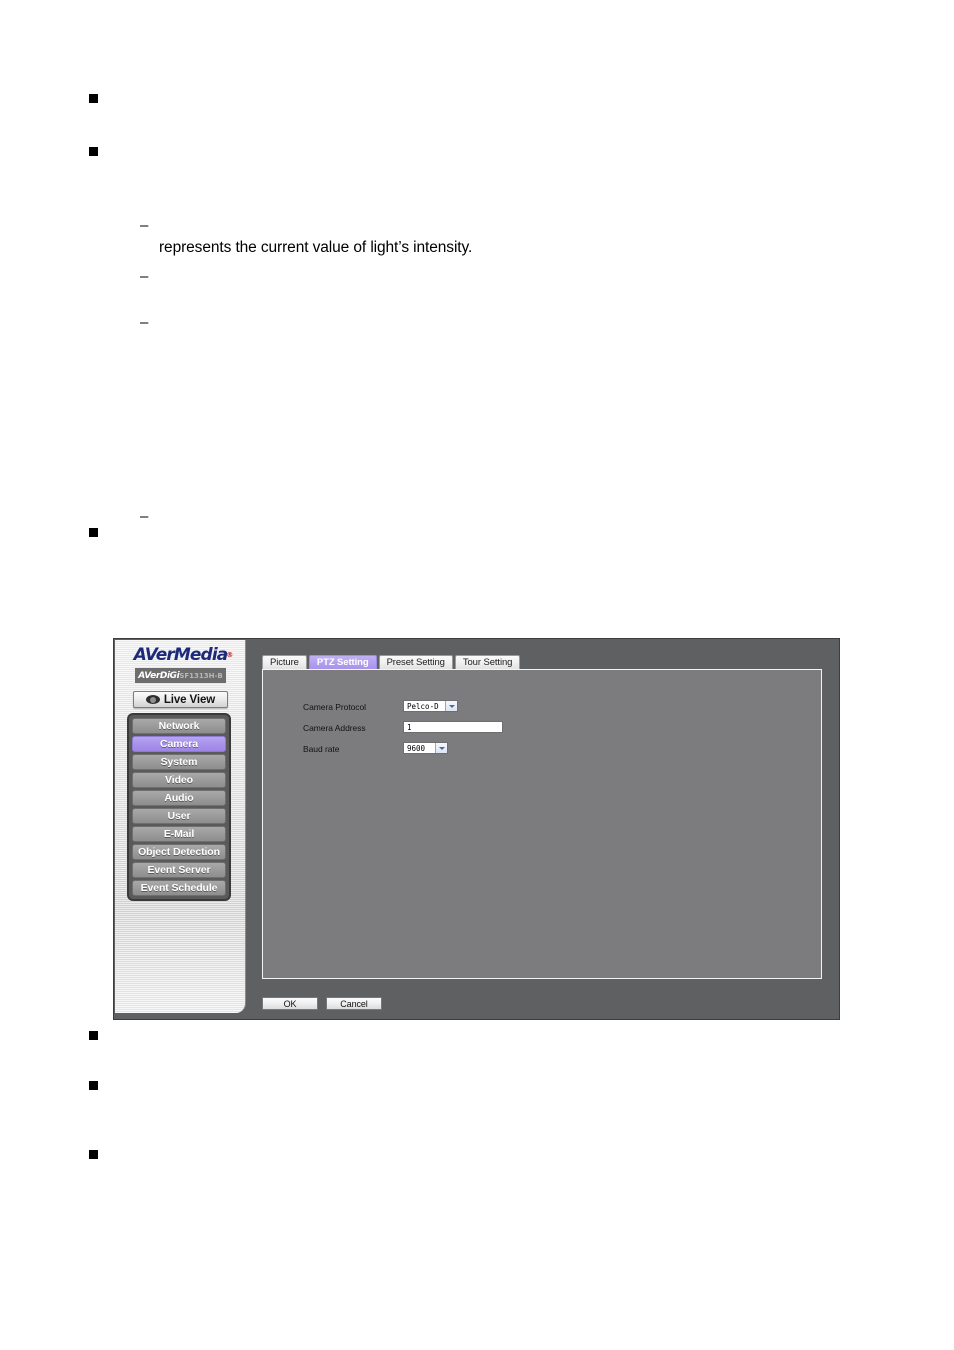 The width and height of the screenshot is (954, 1350). I want to click on live-view-label: Live View, so click(189, 699).